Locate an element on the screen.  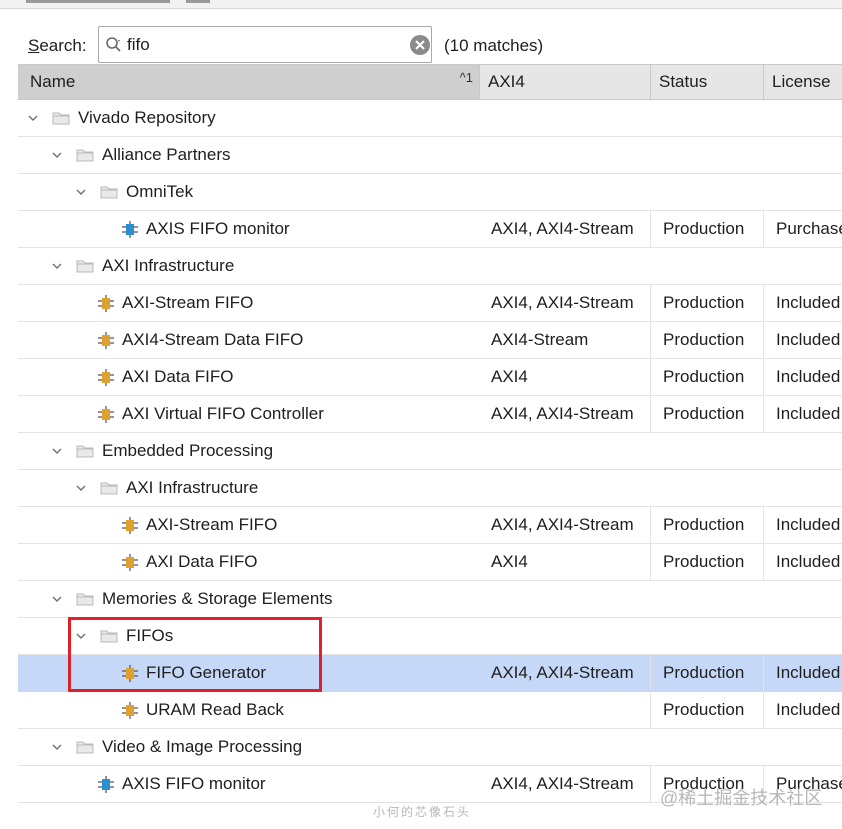
top-tab-strip is located at coordinates (421, 4).